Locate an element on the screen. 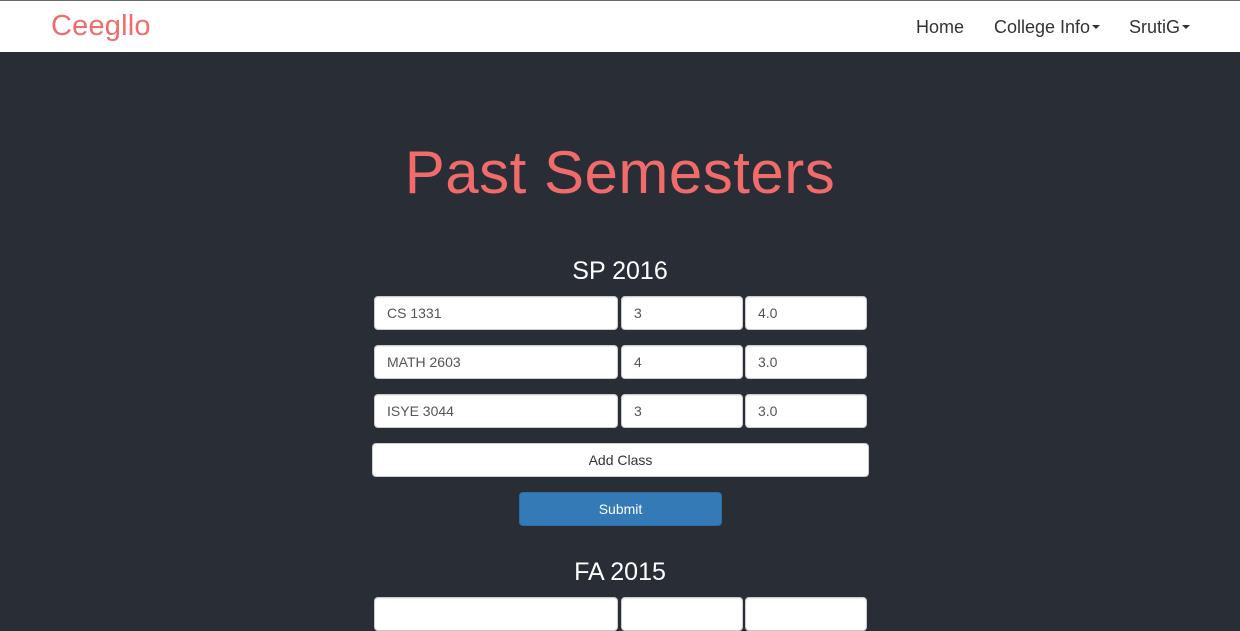 This screenshot has height=631, width=1240. nav-home-label: Home is located at coordinates (940, 27).